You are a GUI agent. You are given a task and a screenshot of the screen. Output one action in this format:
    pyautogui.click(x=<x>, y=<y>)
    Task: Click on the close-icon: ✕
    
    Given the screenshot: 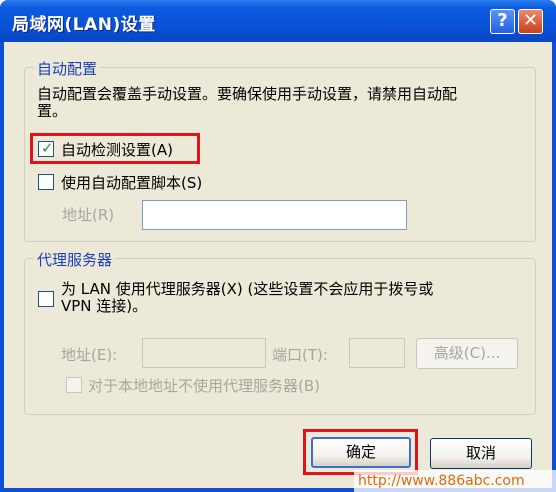 What is the action you would take?
    pyautogui.click(x=530, y=20)
    